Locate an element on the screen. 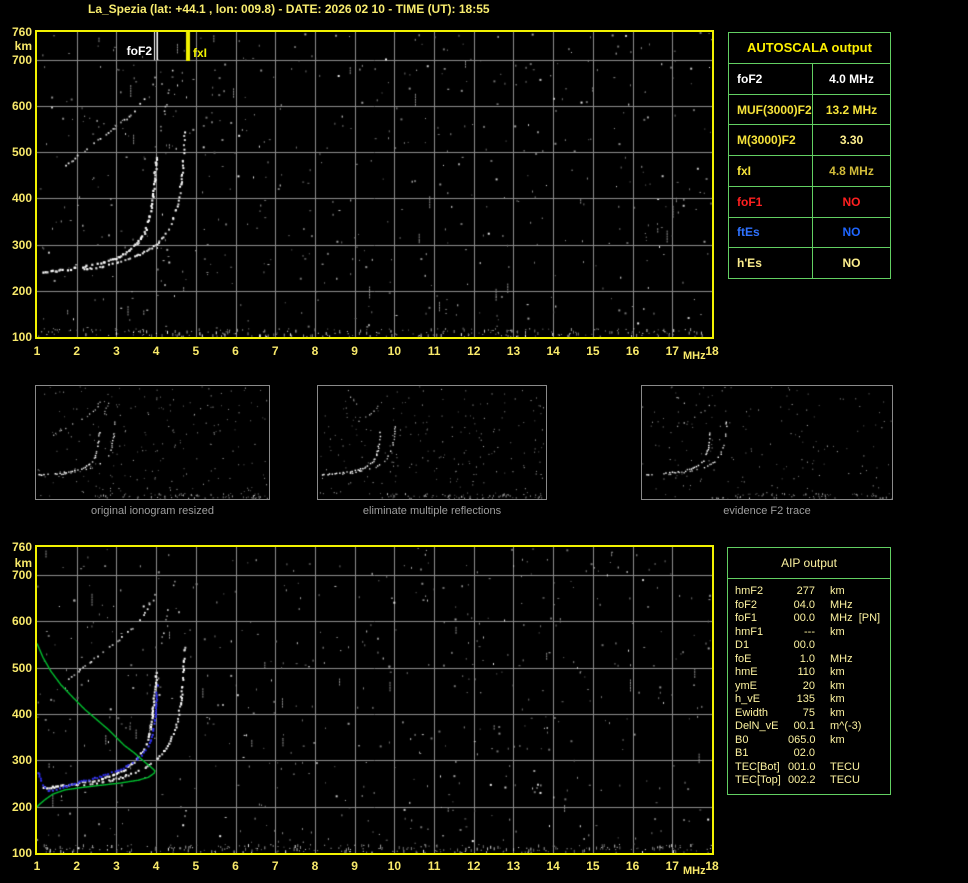 The height and width of the screenshot is (883, 968). bottom-x-tick-2: 2 is located at coordinates (77, 866).